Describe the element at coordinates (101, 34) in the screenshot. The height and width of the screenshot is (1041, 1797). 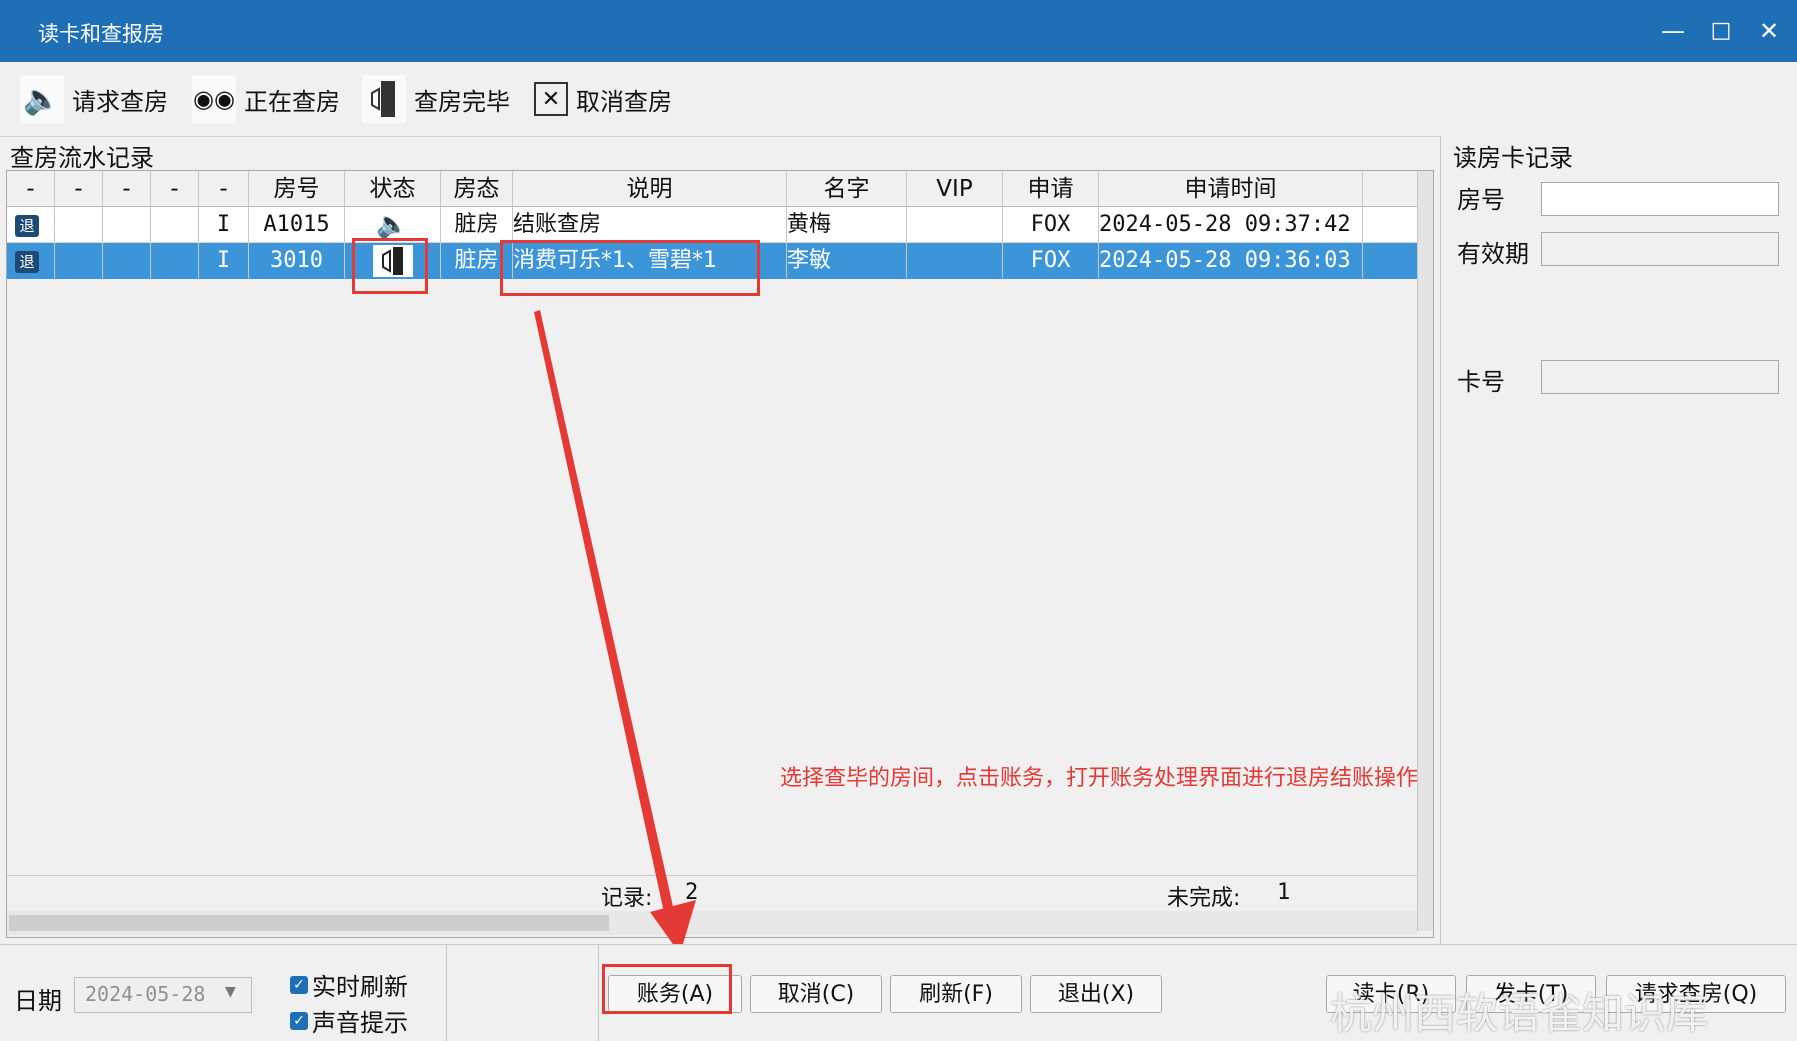
I see `window-title: 读卡和查报房` at that location.